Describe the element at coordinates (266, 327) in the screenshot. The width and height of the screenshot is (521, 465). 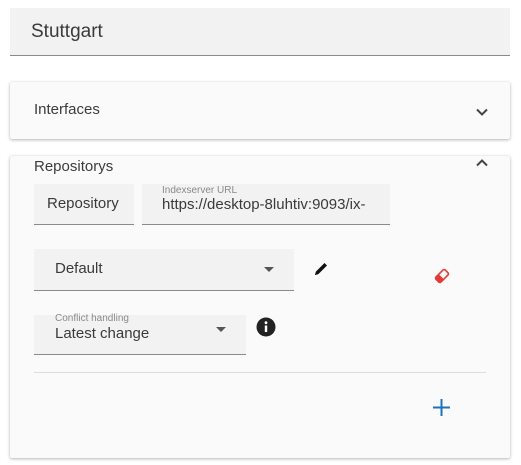
I see `info-icon` at that location.